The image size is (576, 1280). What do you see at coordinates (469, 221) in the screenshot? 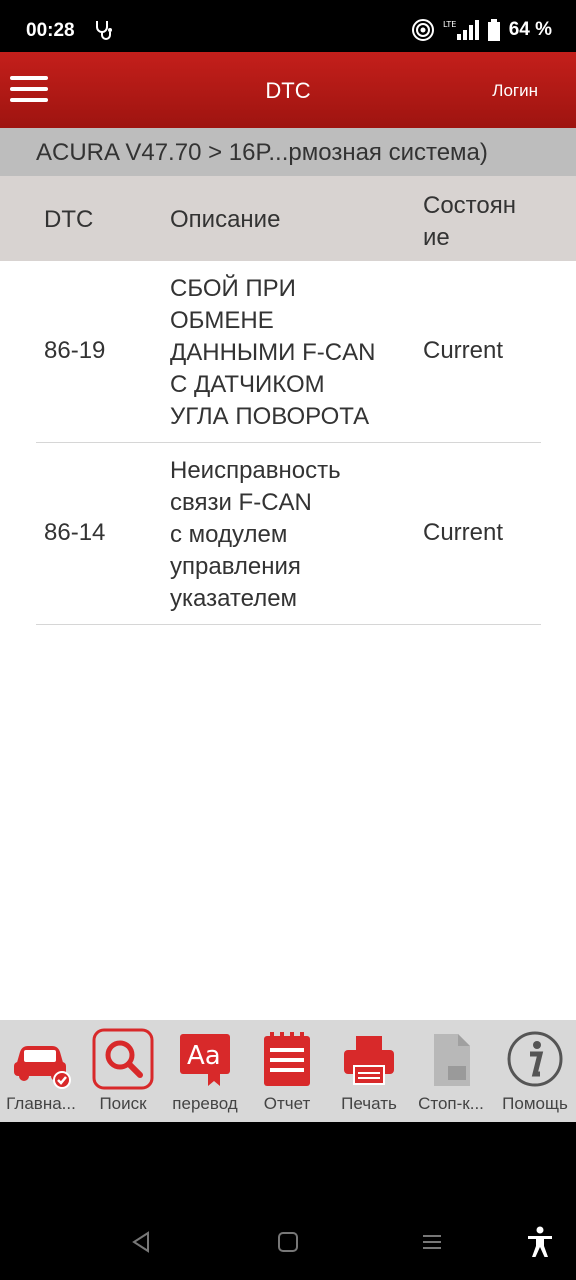
I see `column-header-state: Состоян ие` at bounding box center [469, 221].